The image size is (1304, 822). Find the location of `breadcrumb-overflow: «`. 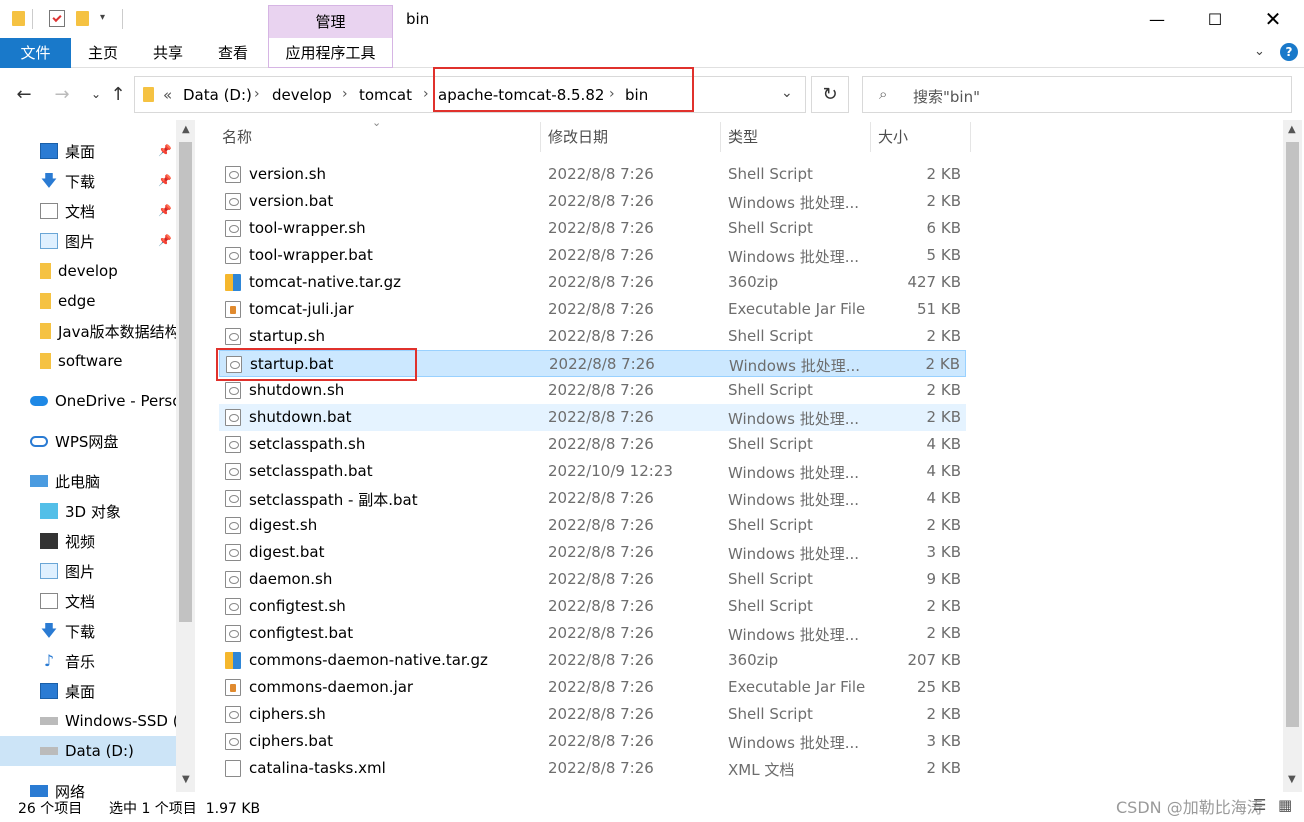

breadcrumb-overflow: « is located at coordinates (167, 95).